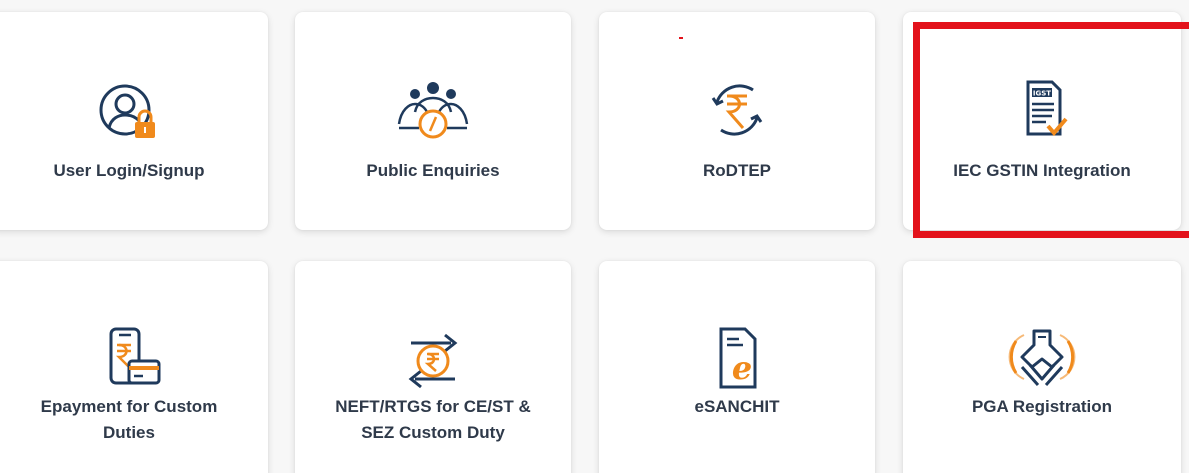  Describe the element at coordinates (1042, 406) in the screenshot. I see `pga-registration-label: PGA Registration` at that location.